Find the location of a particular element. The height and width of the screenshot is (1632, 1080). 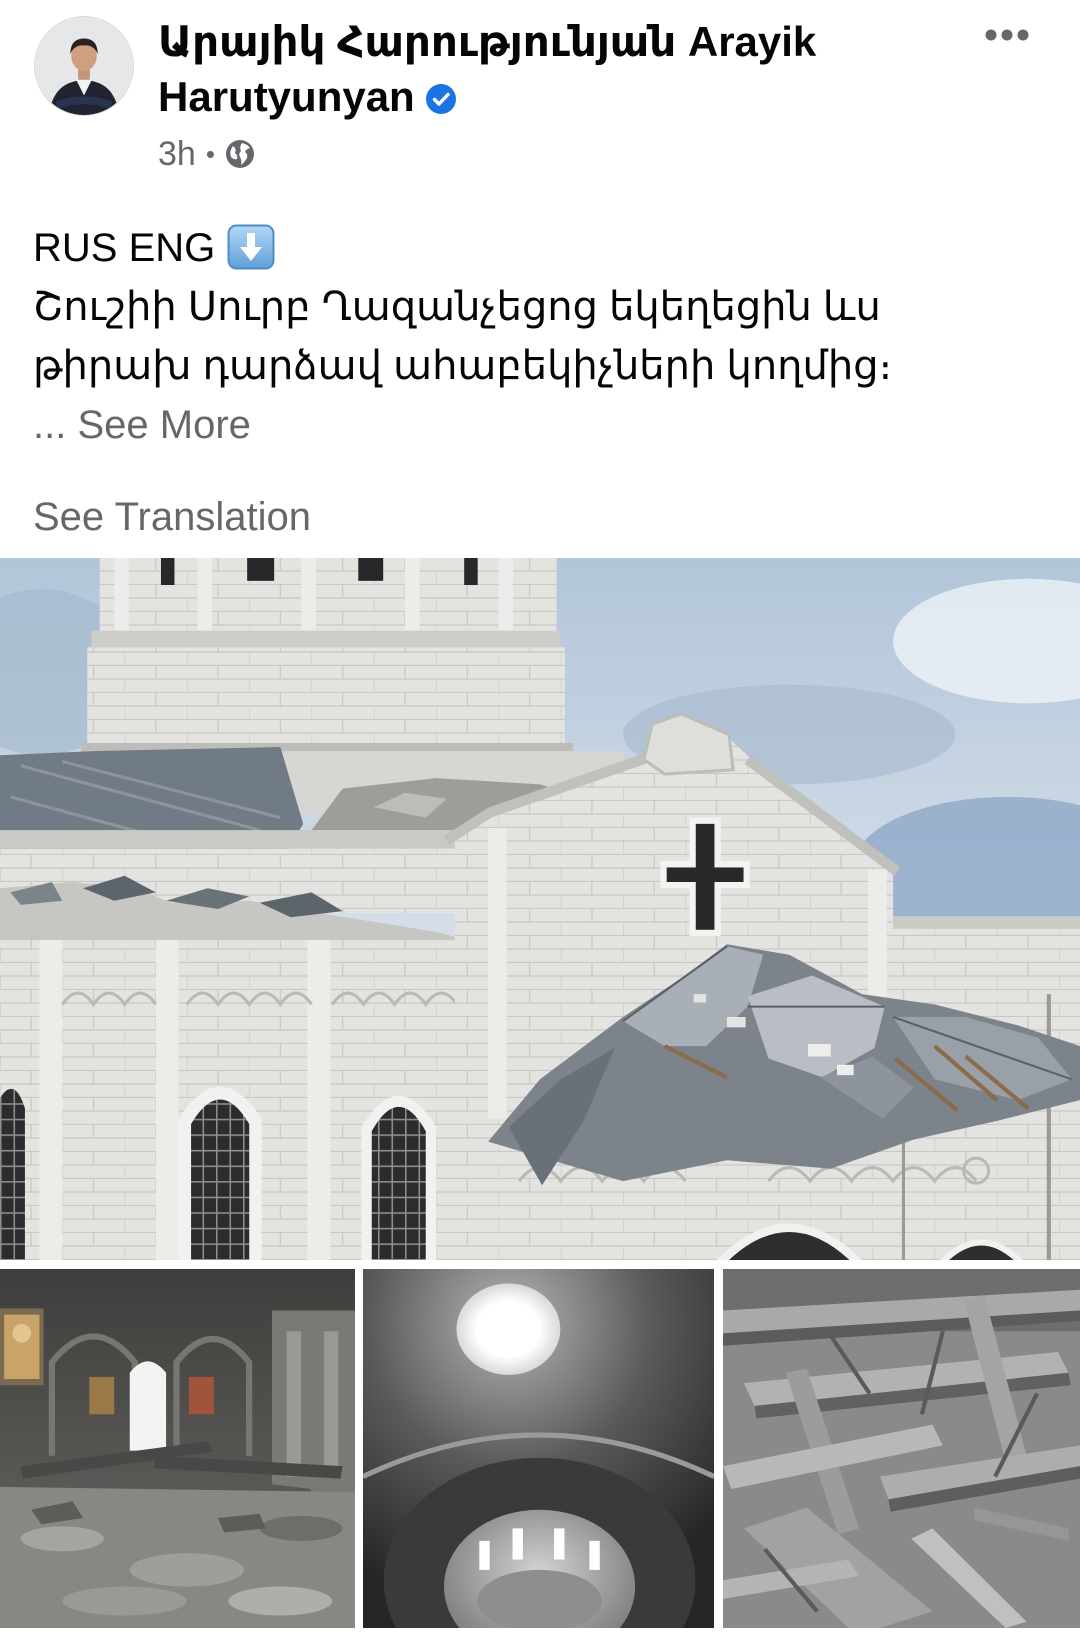

down-arrow-emoji-icon is located at coordinates (251, 247).